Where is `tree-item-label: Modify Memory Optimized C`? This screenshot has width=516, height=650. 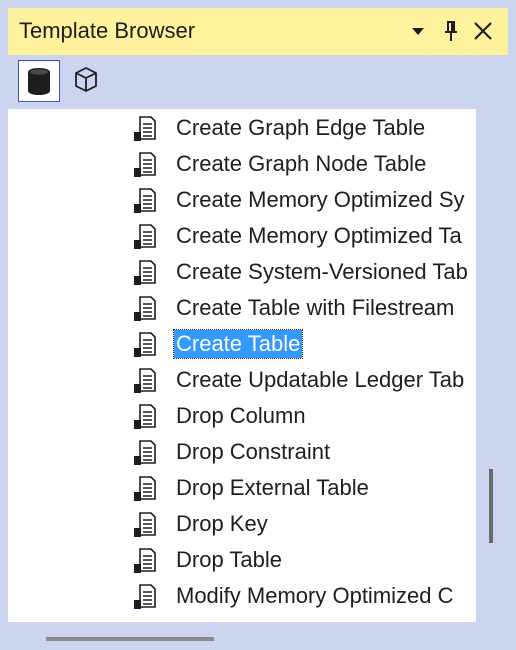 tree-item-label: Modify Memory Optimized C is located at coordinates (315, 595).